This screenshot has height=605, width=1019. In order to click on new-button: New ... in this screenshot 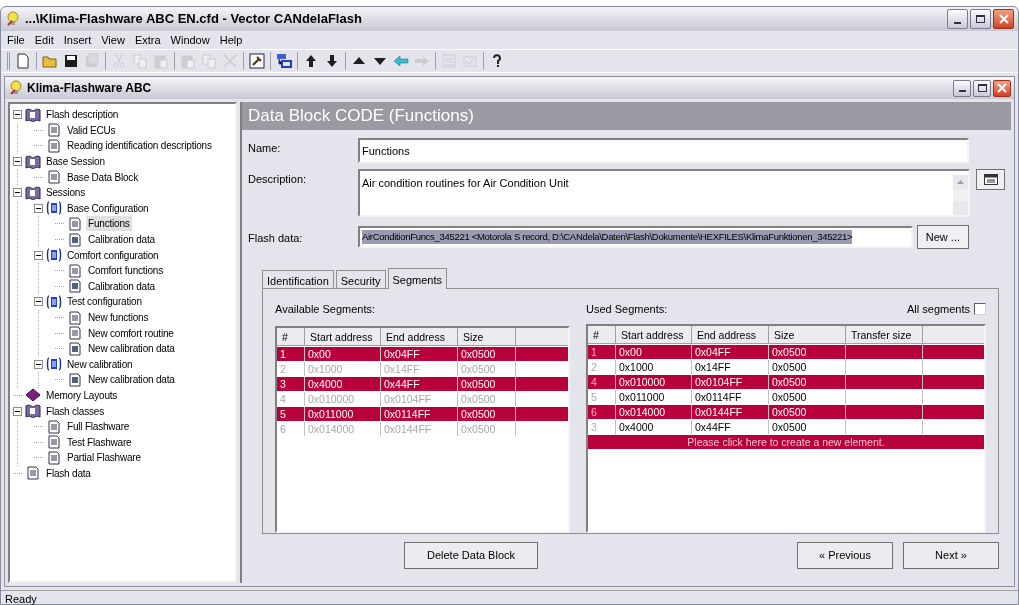, I will do `click(942, 237)`.